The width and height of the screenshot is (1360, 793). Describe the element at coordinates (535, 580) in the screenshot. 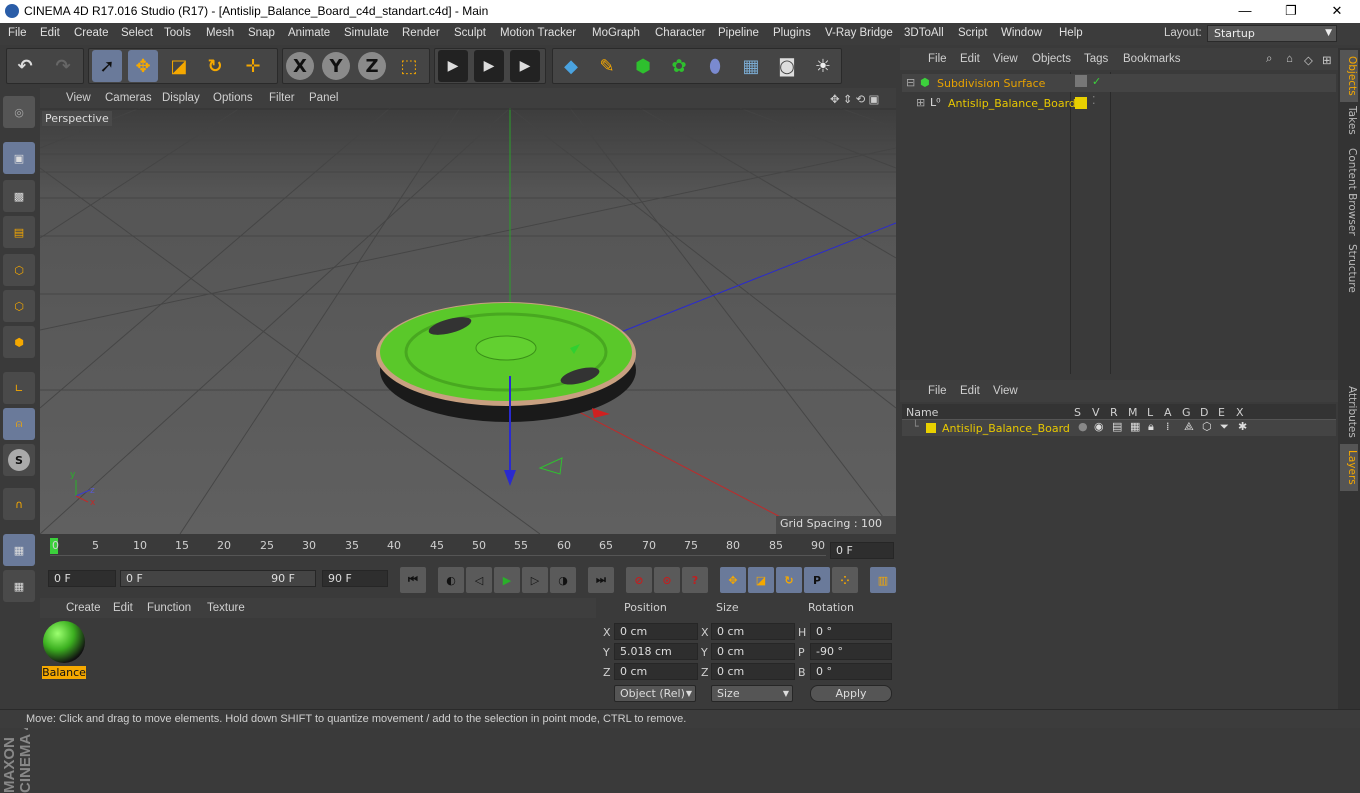

I see `next-frame-icon: ▷` at that location.